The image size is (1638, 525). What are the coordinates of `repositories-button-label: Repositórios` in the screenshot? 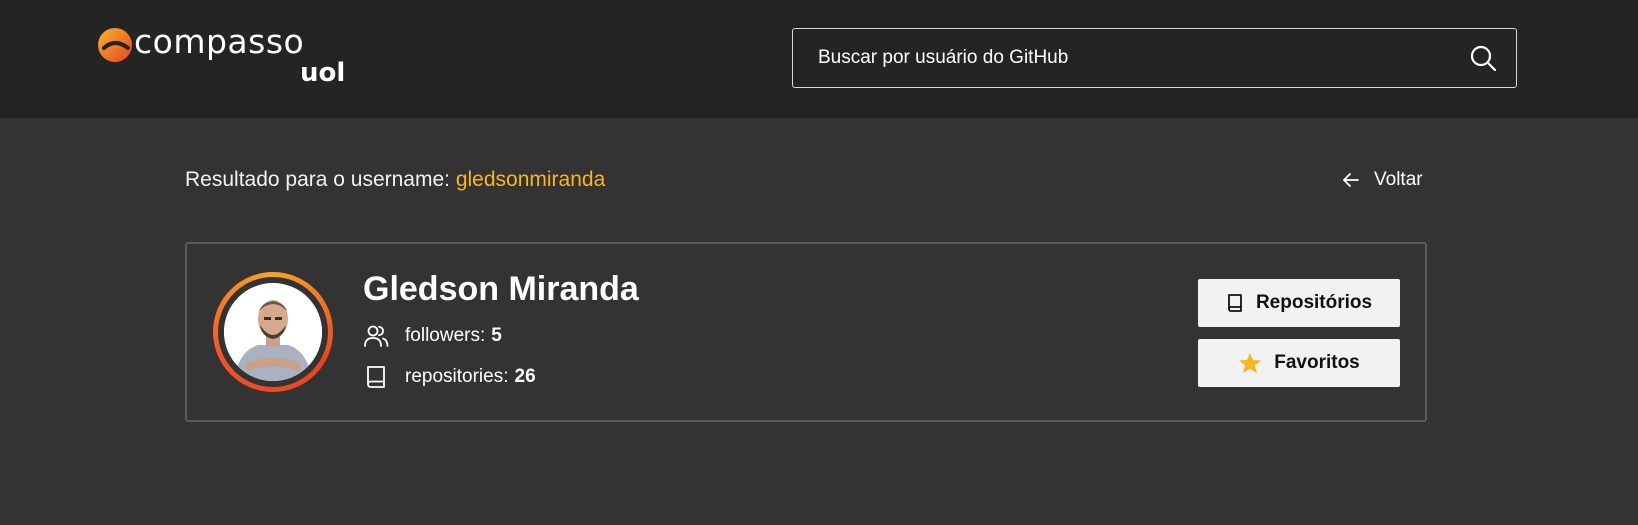 It's located at (1314, 302).